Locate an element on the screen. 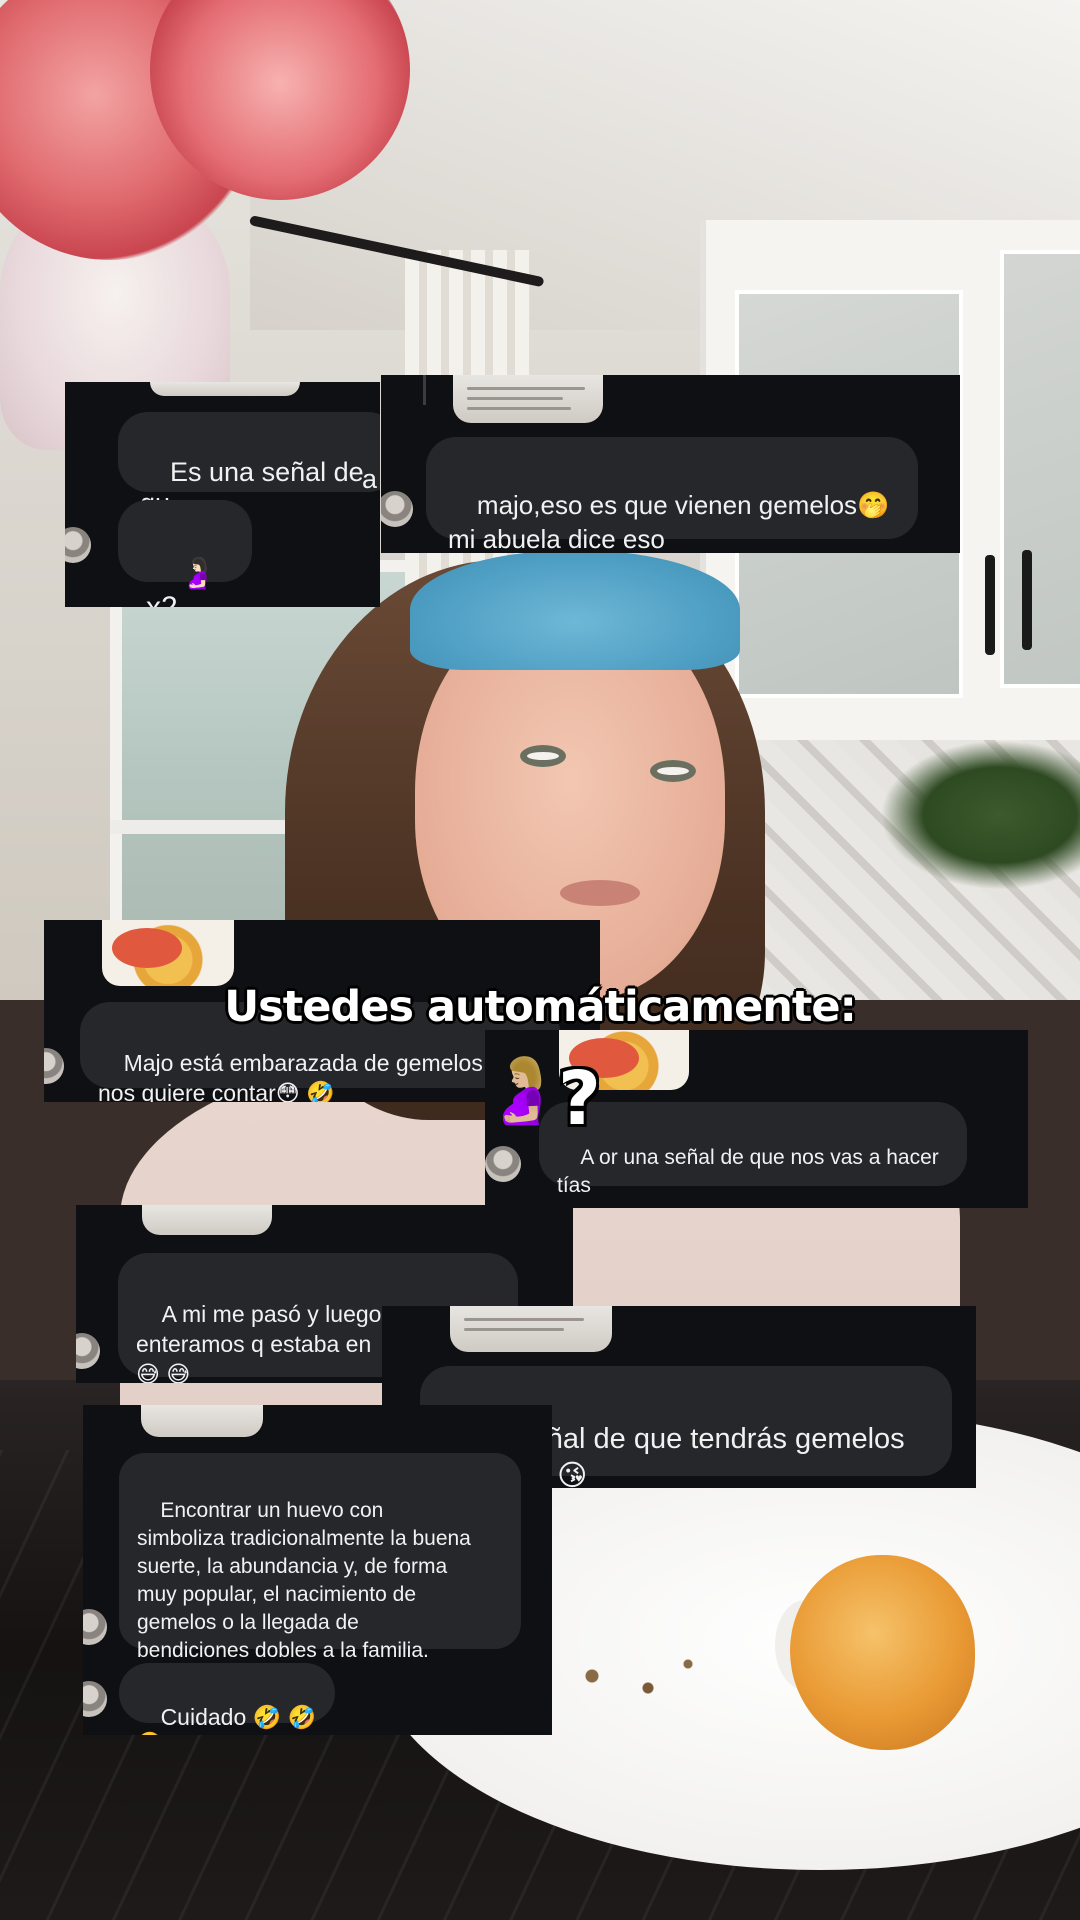  lips is located at coordinates (600, 893).